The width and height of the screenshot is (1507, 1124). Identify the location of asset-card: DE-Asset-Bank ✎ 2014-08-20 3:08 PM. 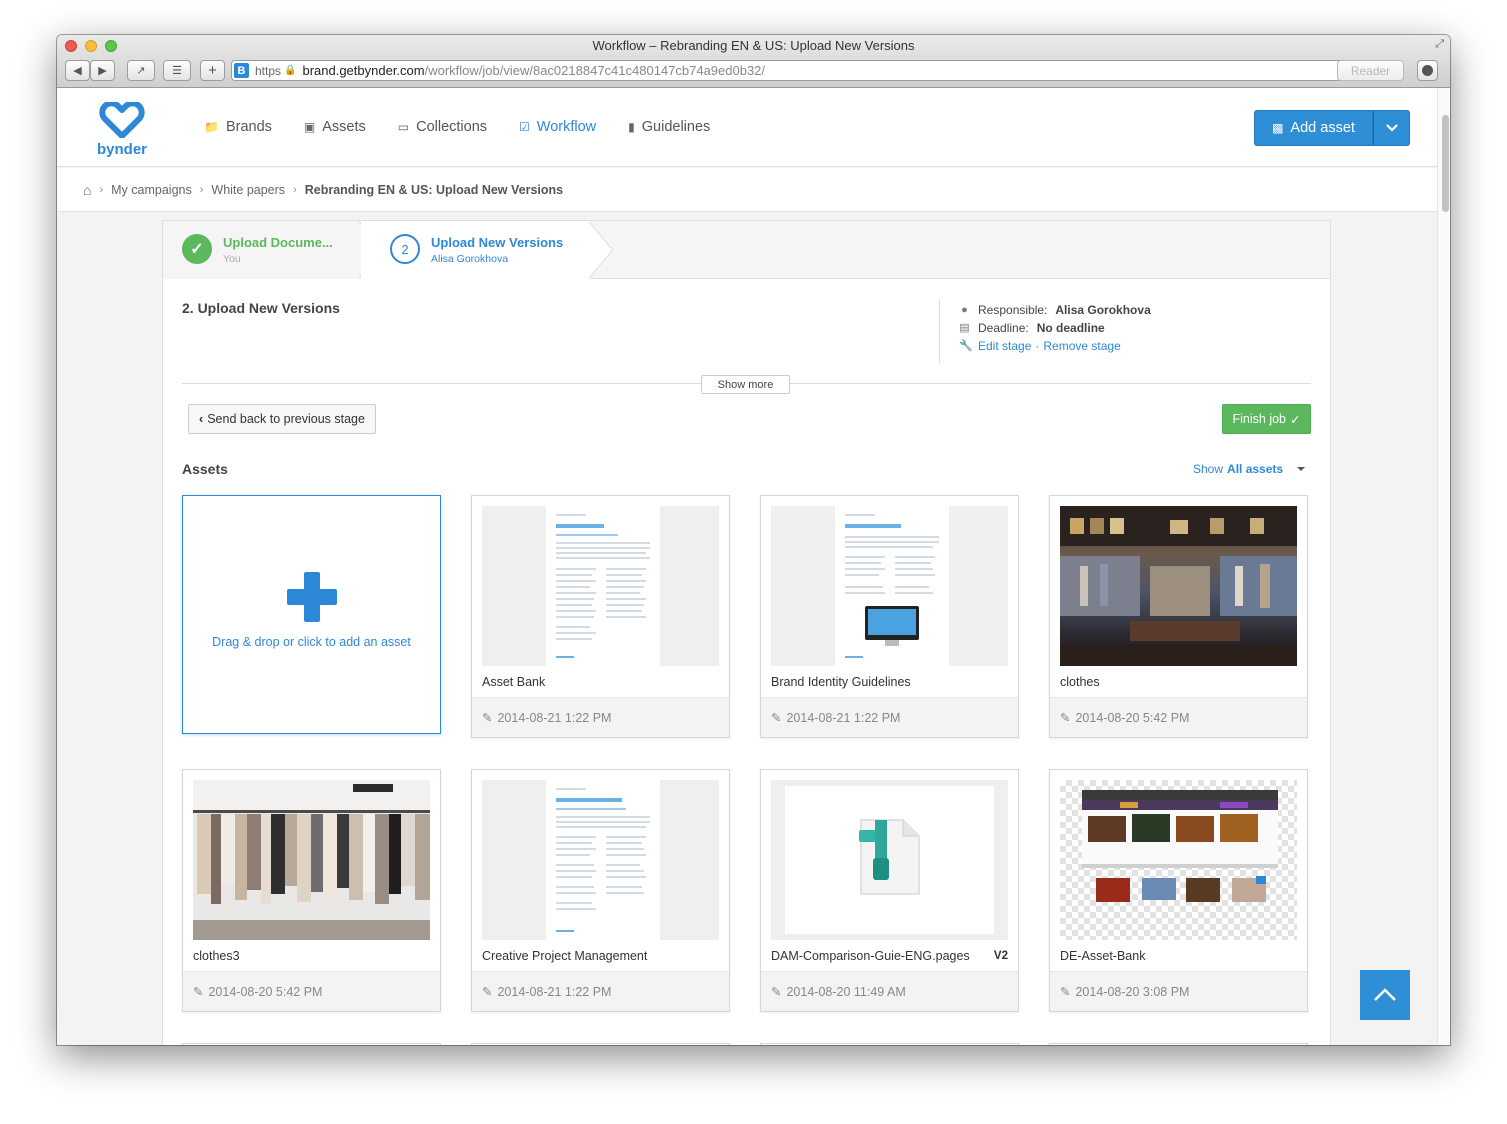
(1178, 890).